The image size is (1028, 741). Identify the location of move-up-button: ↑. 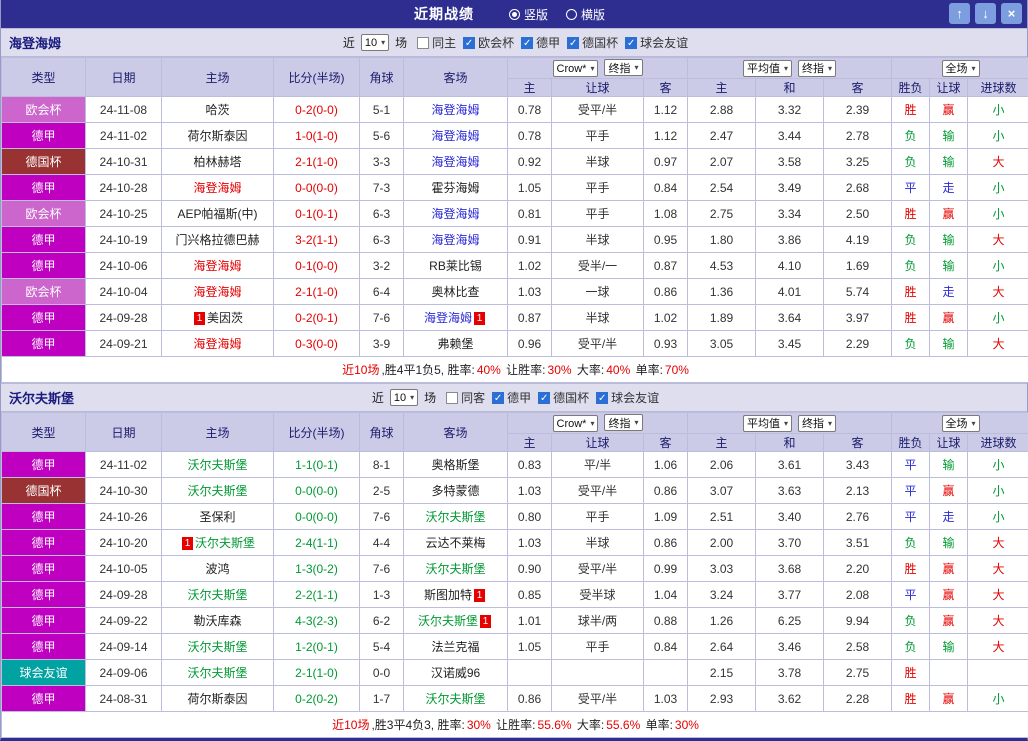
(959, 13).